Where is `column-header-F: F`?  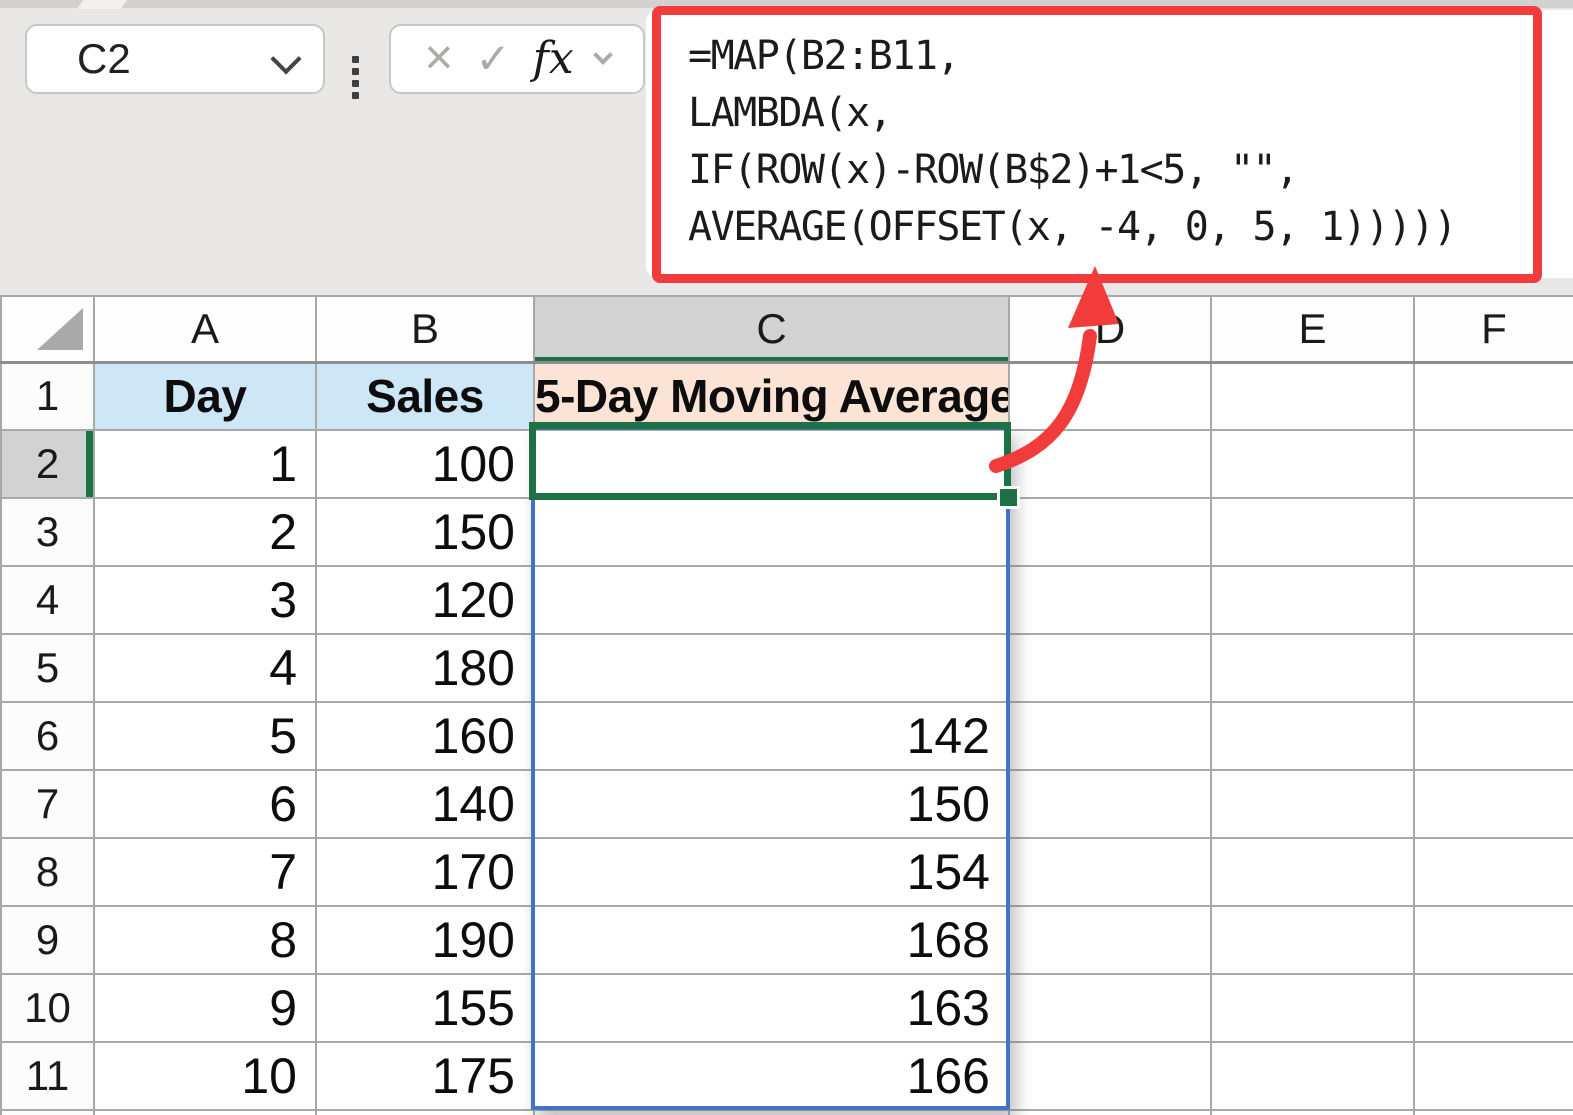
column-header-F: F is located at coordinates (1493, 329).